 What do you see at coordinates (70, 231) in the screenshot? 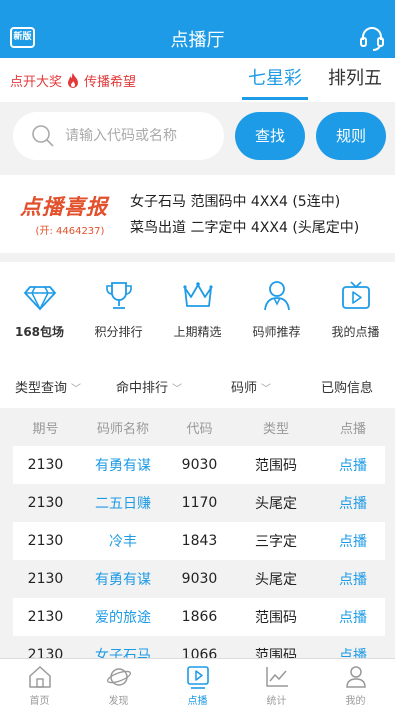
I see `news-logo-sub: (开: 4464237)` at bounding box center [70, 231].